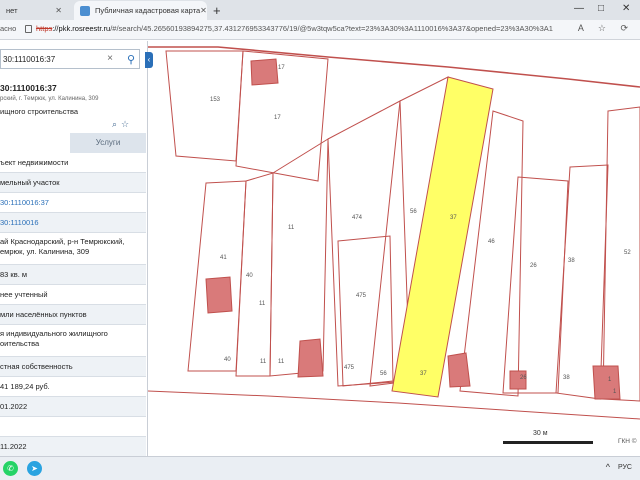 This screenshot has width=640, height=480. What do you see at coordinates (540, 433) in the screenshot?
I see `scale-label: 30 м` at bounding box center [540, 433].